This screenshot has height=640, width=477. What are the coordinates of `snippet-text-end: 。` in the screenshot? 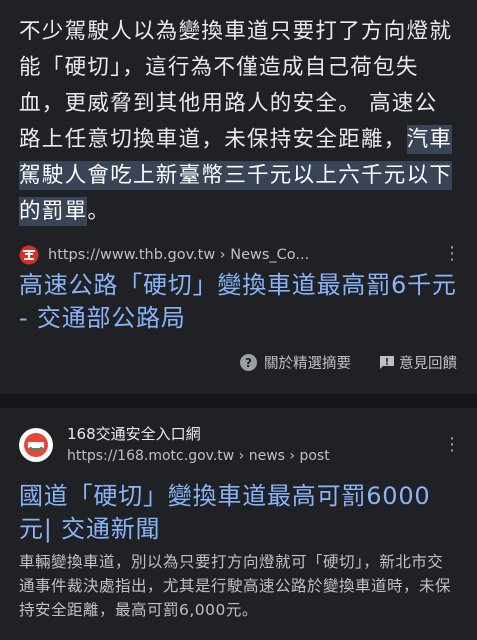 It's located at (99, 211).